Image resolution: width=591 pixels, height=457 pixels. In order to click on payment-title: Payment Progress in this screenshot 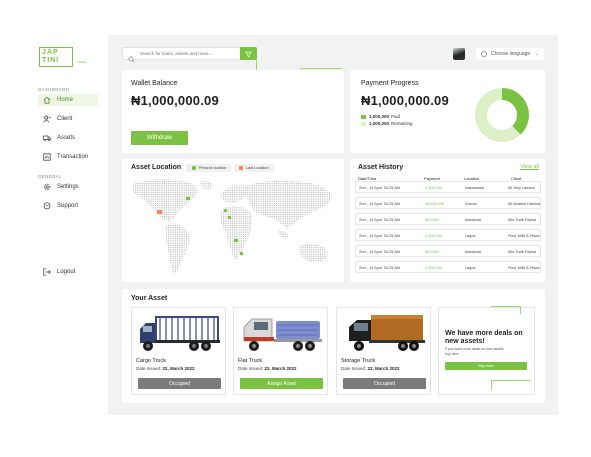, I will do `click(390, 83)`.